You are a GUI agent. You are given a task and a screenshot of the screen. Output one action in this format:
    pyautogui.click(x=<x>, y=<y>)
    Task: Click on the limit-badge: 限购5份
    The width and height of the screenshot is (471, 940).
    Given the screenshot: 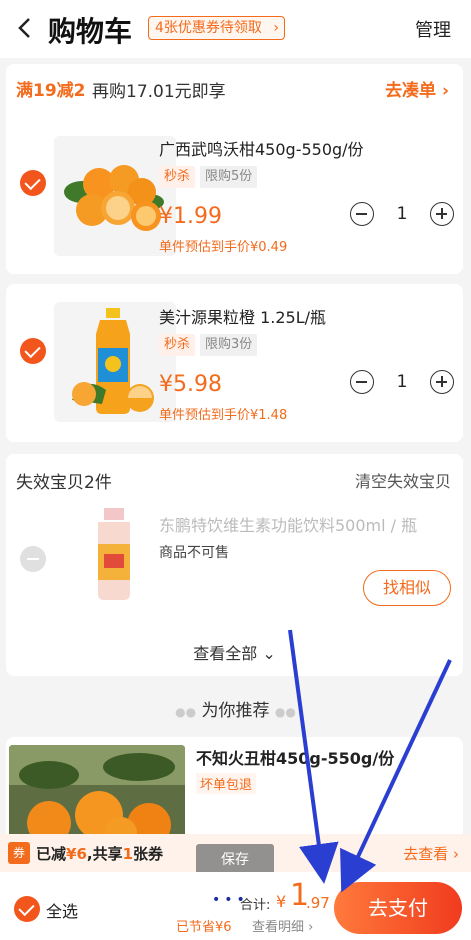 What is the action you would take?
    pyautogui.click(x=229, y=177)
    